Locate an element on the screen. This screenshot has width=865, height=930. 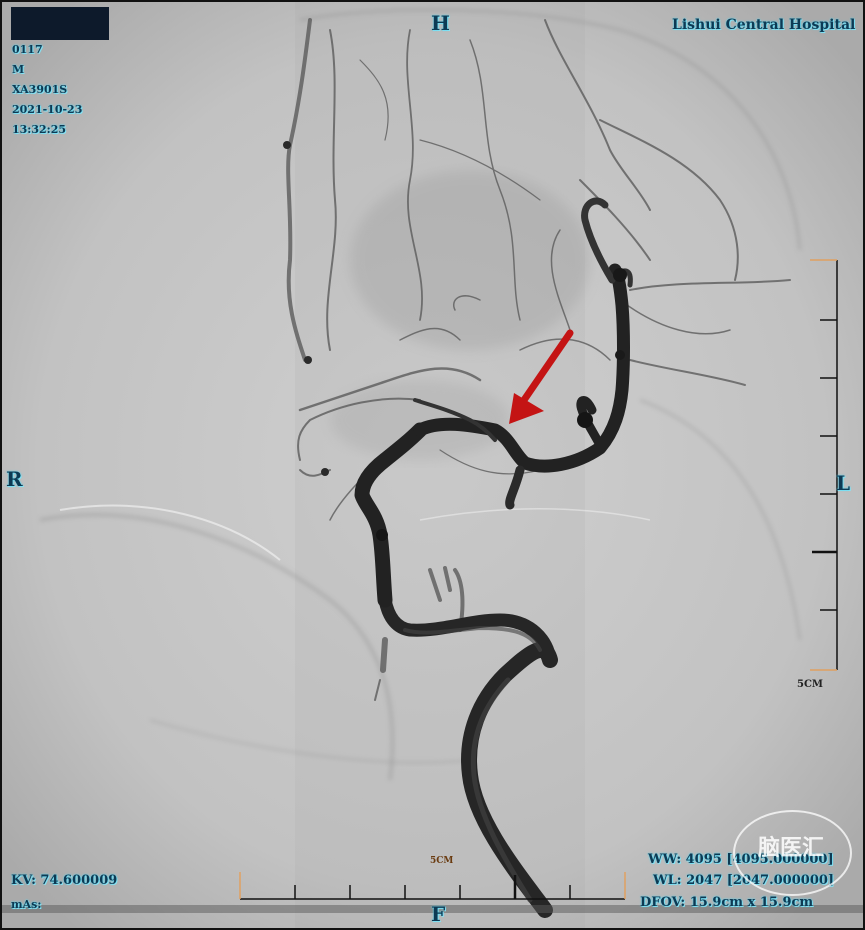
patient-sex: M is located at coordinates (18, 69).